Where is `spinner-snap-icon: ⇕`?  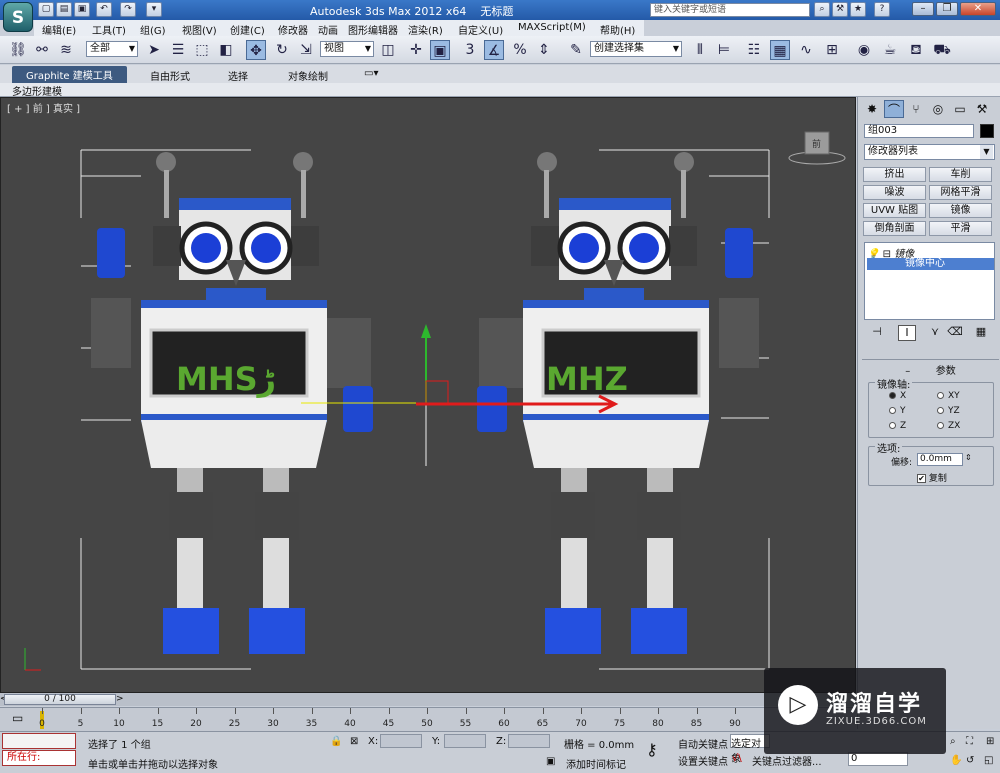
spinner-snap-icon: ⇕ is located at coordinates (544, 50).